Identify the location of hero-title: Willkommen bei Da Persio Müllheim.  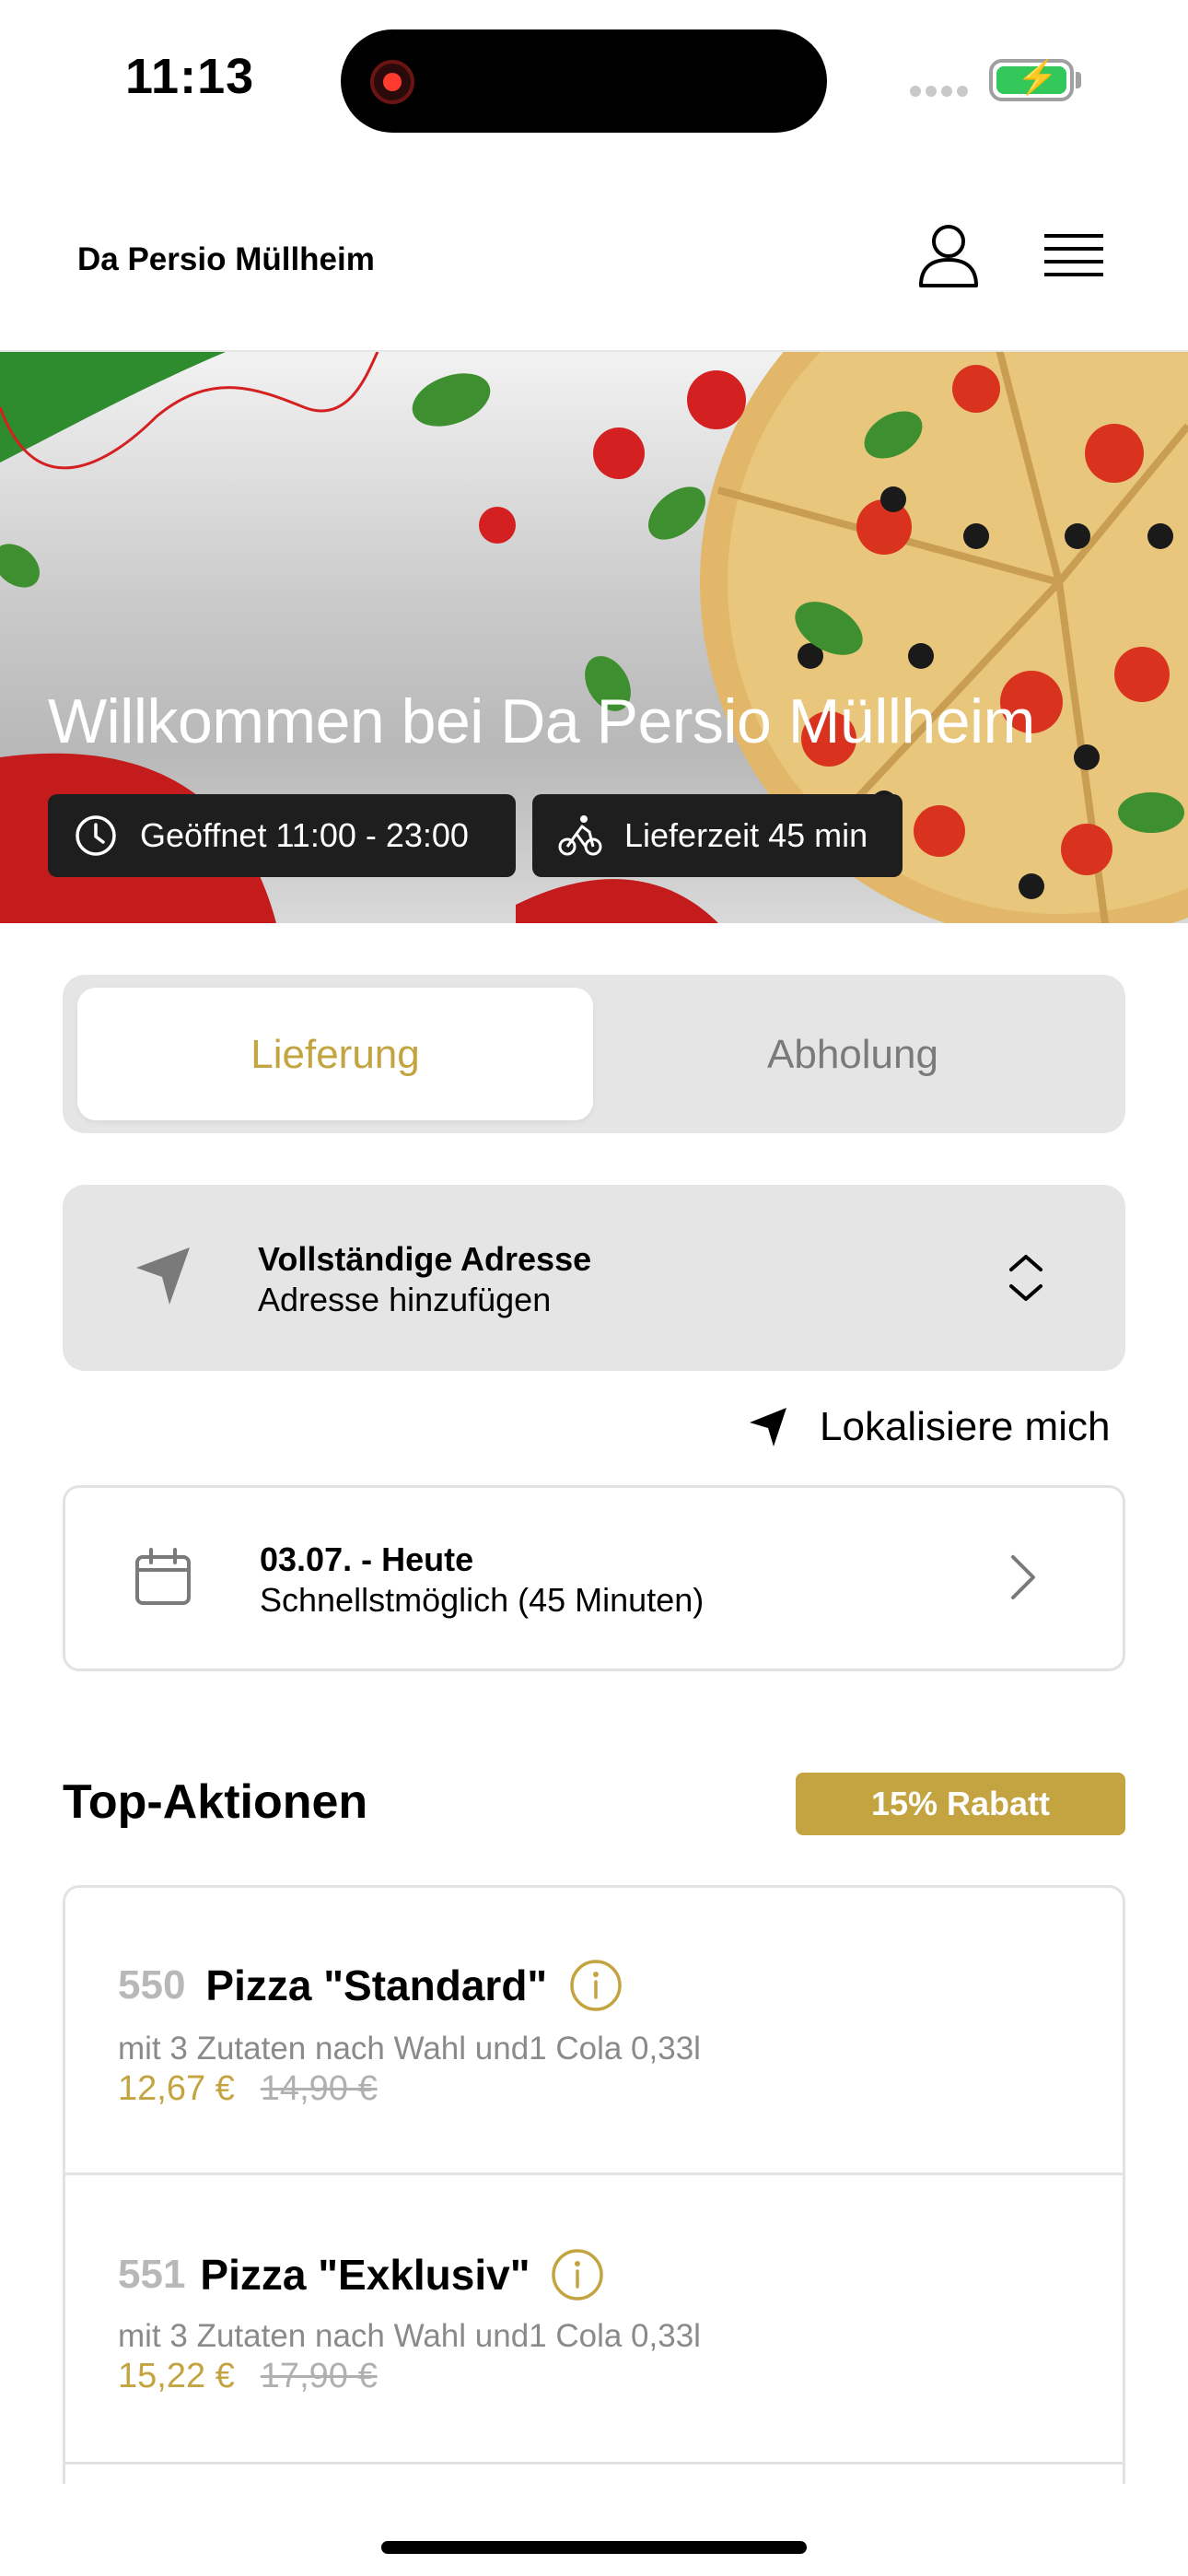
(541, 721).